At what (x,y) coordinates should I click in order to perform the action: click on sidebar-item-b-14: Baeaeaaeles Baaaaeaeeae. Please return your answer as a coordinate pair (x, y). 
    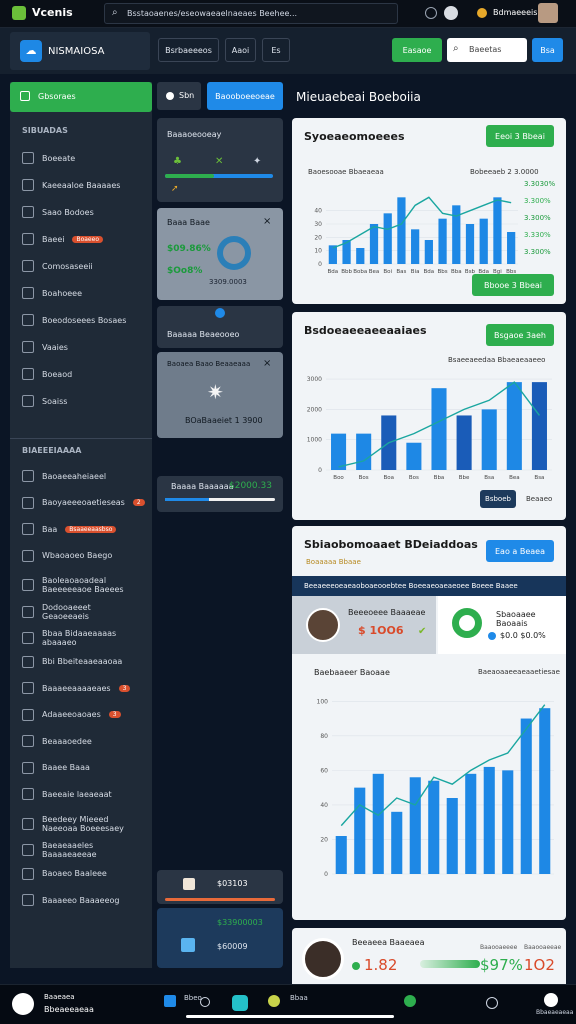
    Looking at the image, I should click on (75, 850).